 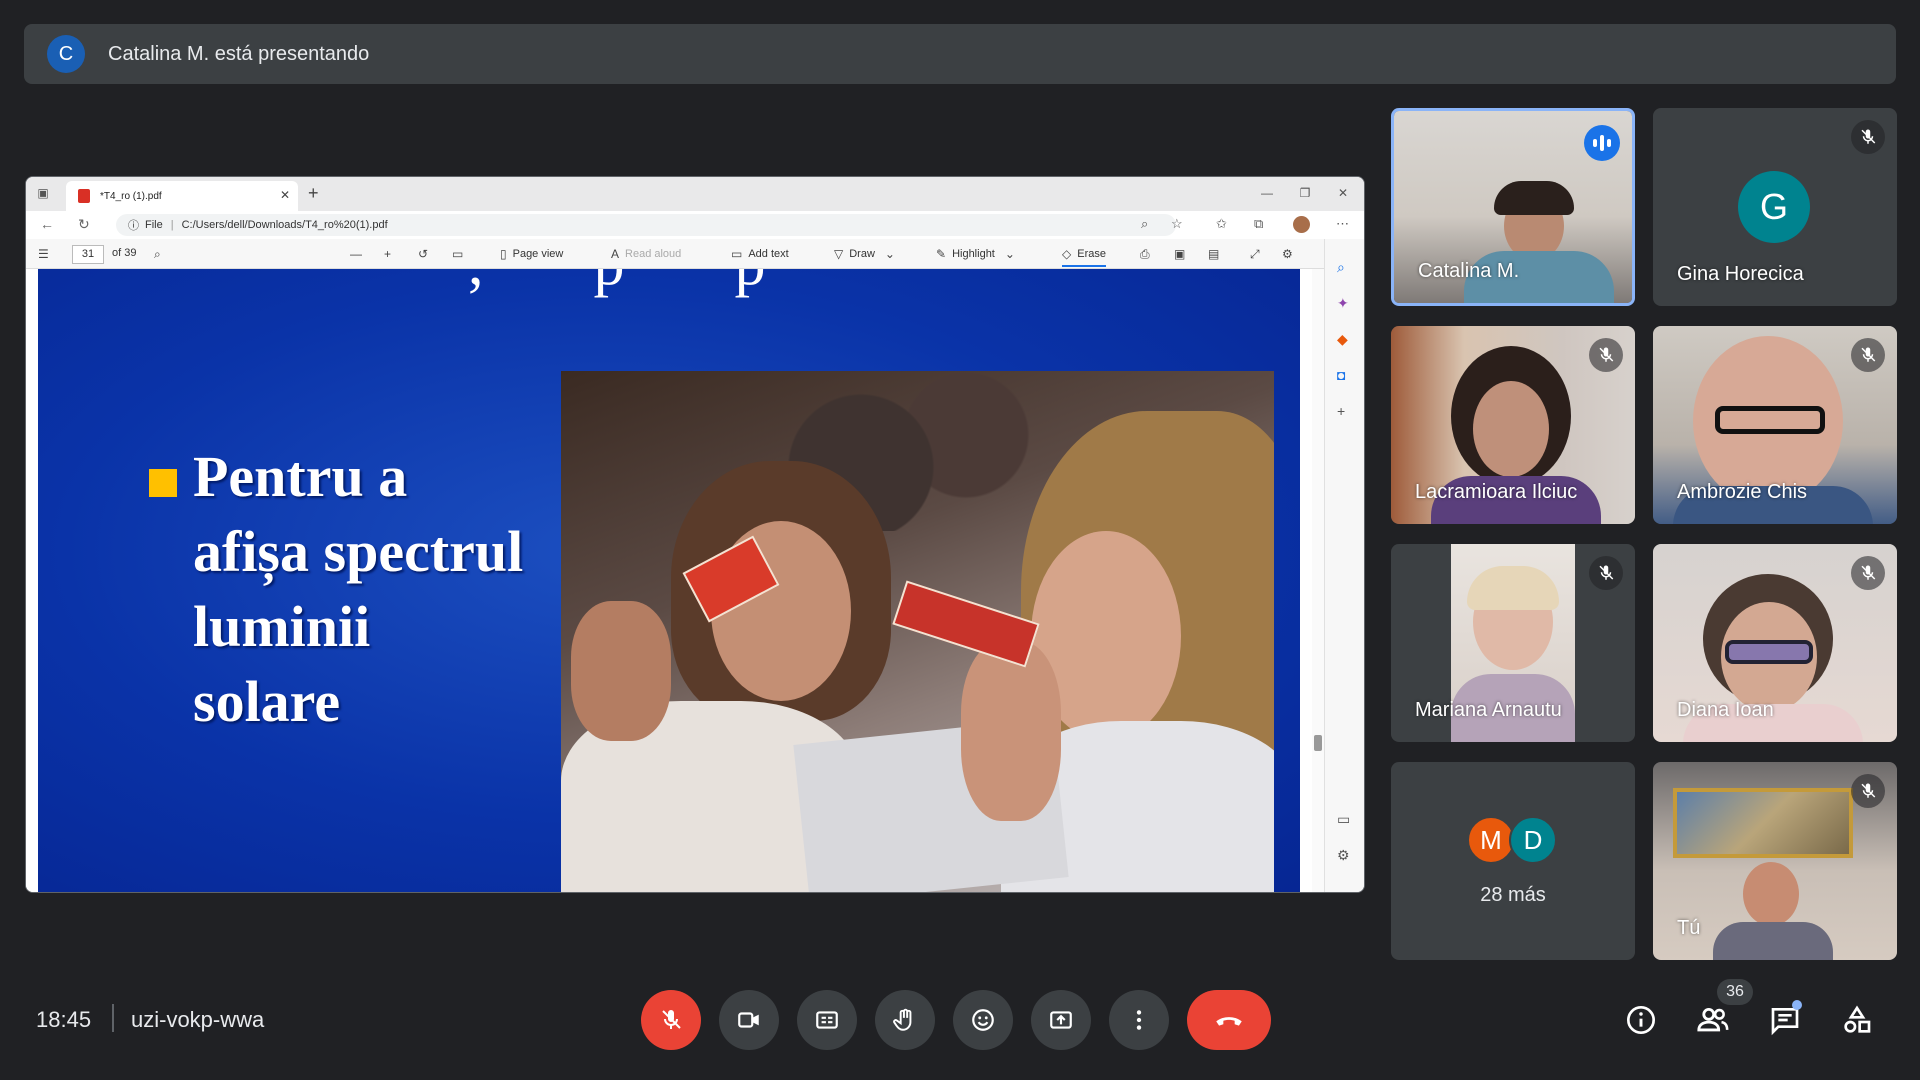 What do you see at coordinates (966, 624) in the screenshot?
I see `spectroscope-box` at bounding box center [966, 624].